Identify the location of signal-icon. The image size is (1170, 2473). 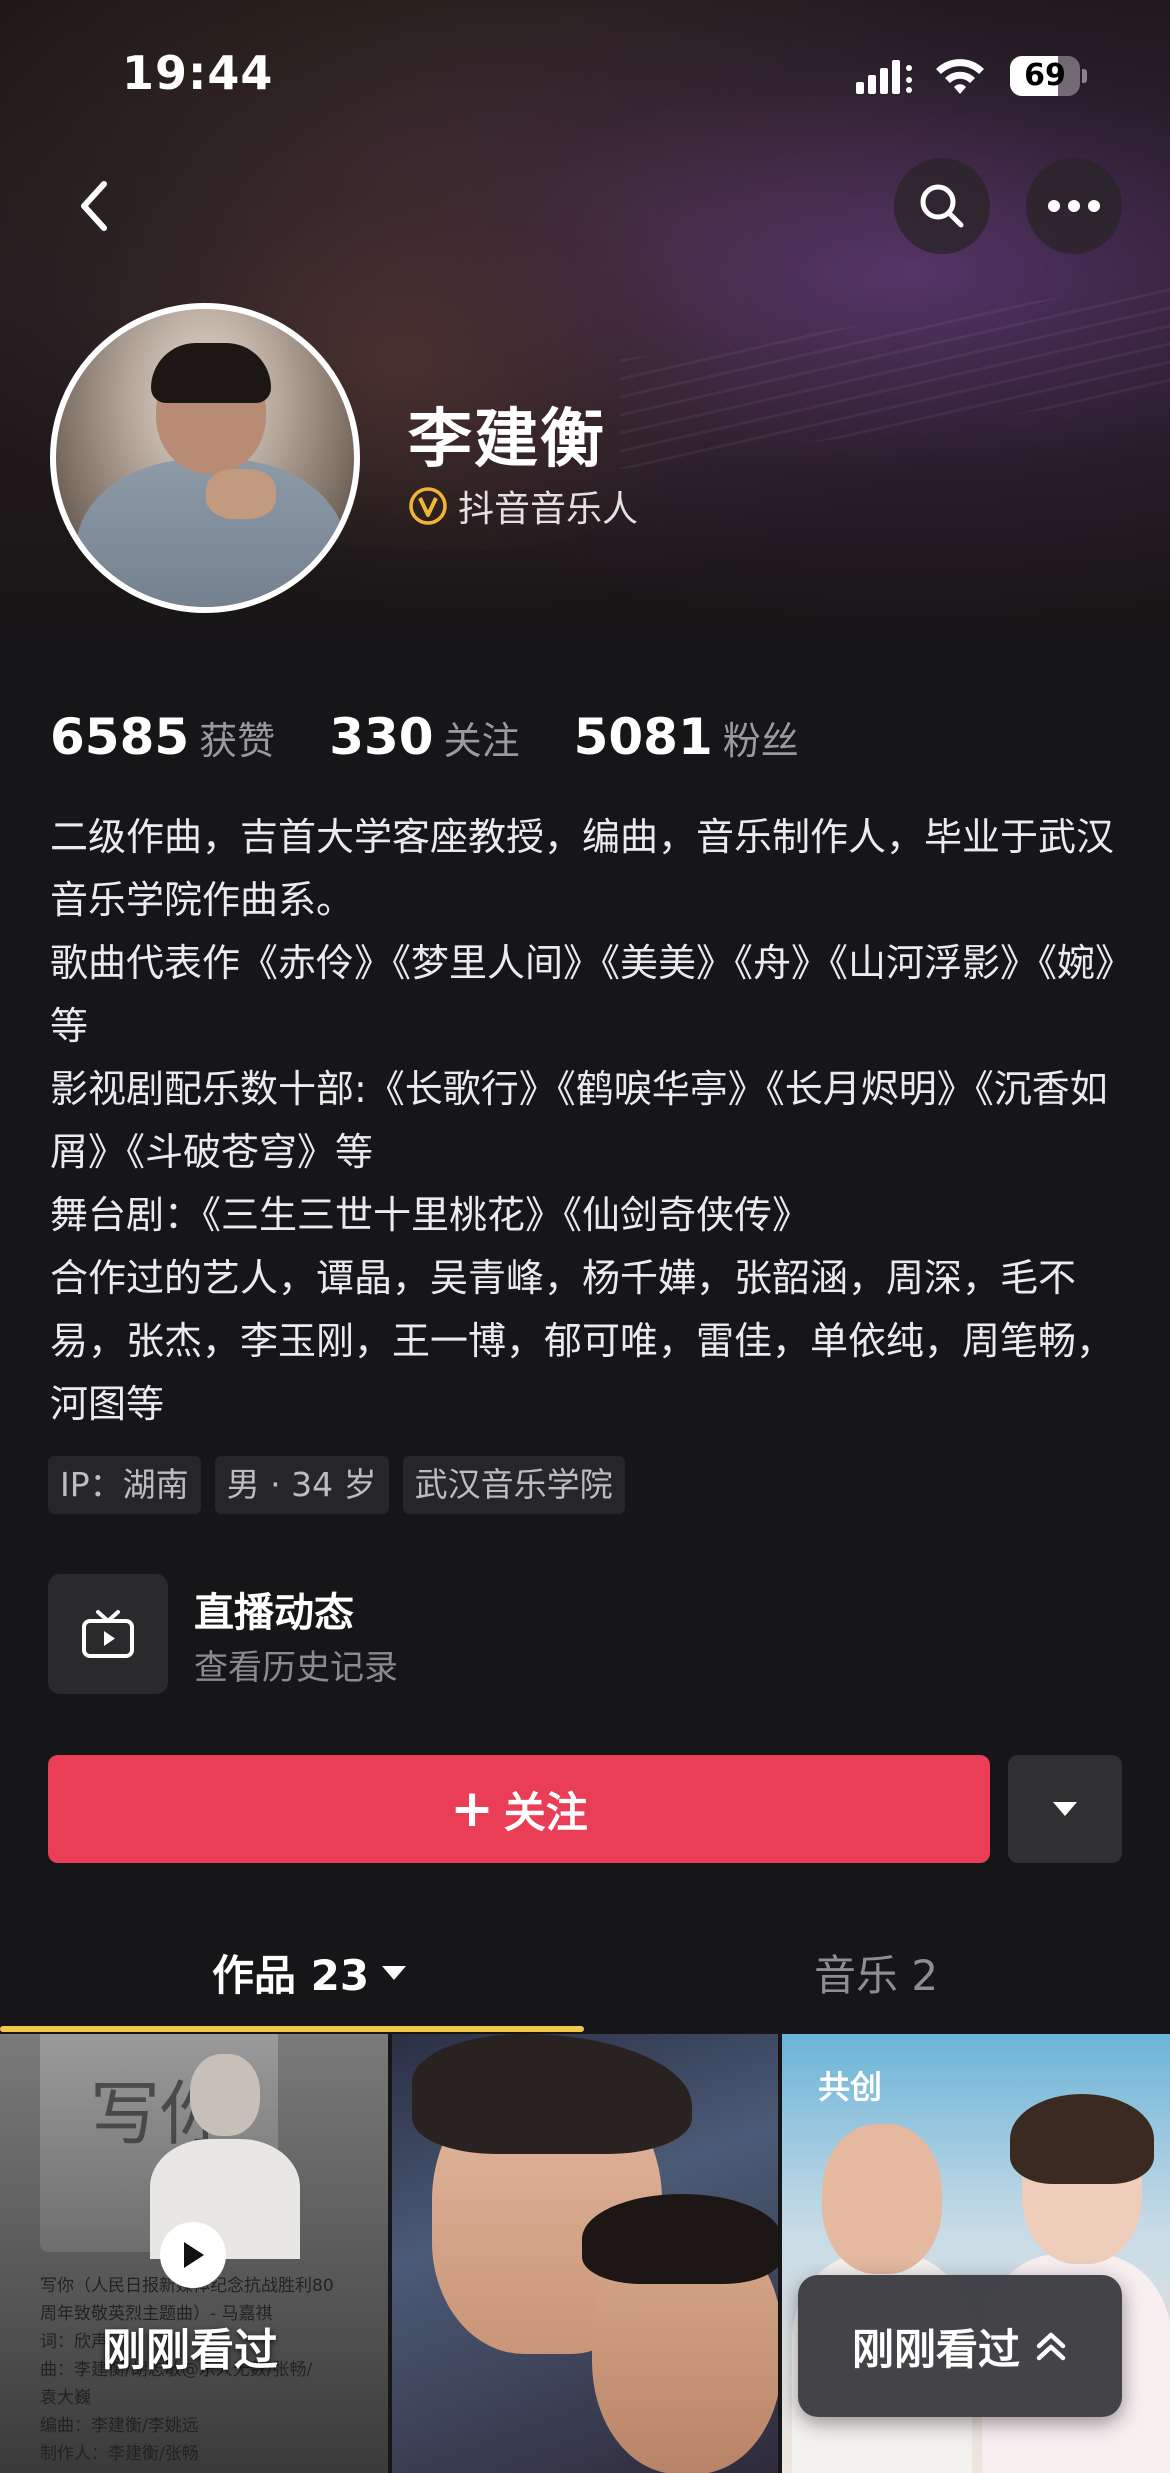
(884, 77).